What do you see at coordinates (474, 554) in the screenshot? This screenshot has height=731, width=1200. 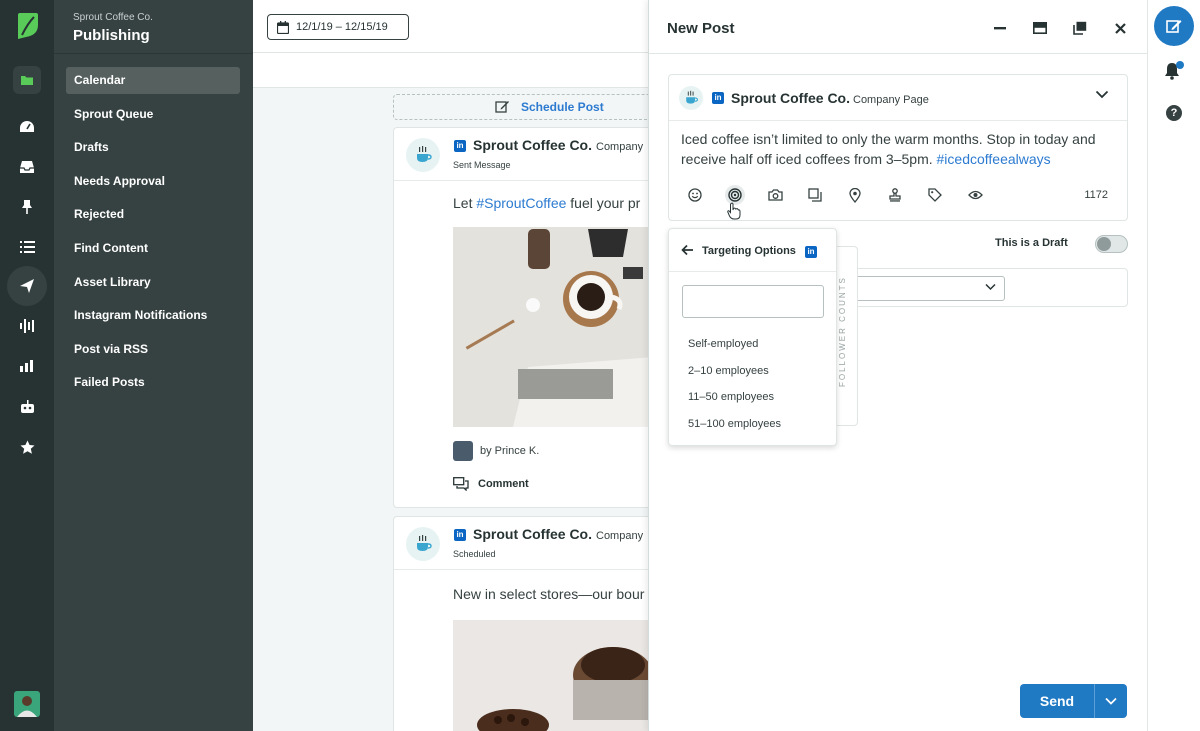 I see `post-status: Scheduled` at bounding box center [474, 554].